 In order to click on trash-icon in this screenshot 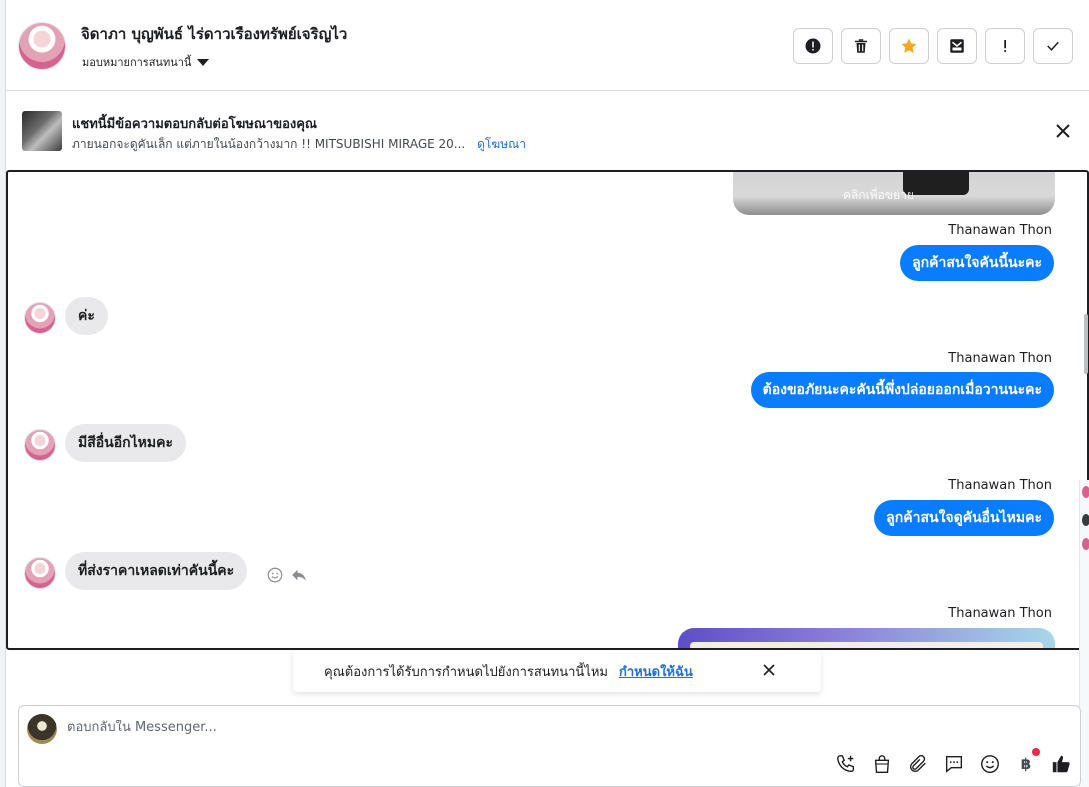, I will do `click(861, 46)`.